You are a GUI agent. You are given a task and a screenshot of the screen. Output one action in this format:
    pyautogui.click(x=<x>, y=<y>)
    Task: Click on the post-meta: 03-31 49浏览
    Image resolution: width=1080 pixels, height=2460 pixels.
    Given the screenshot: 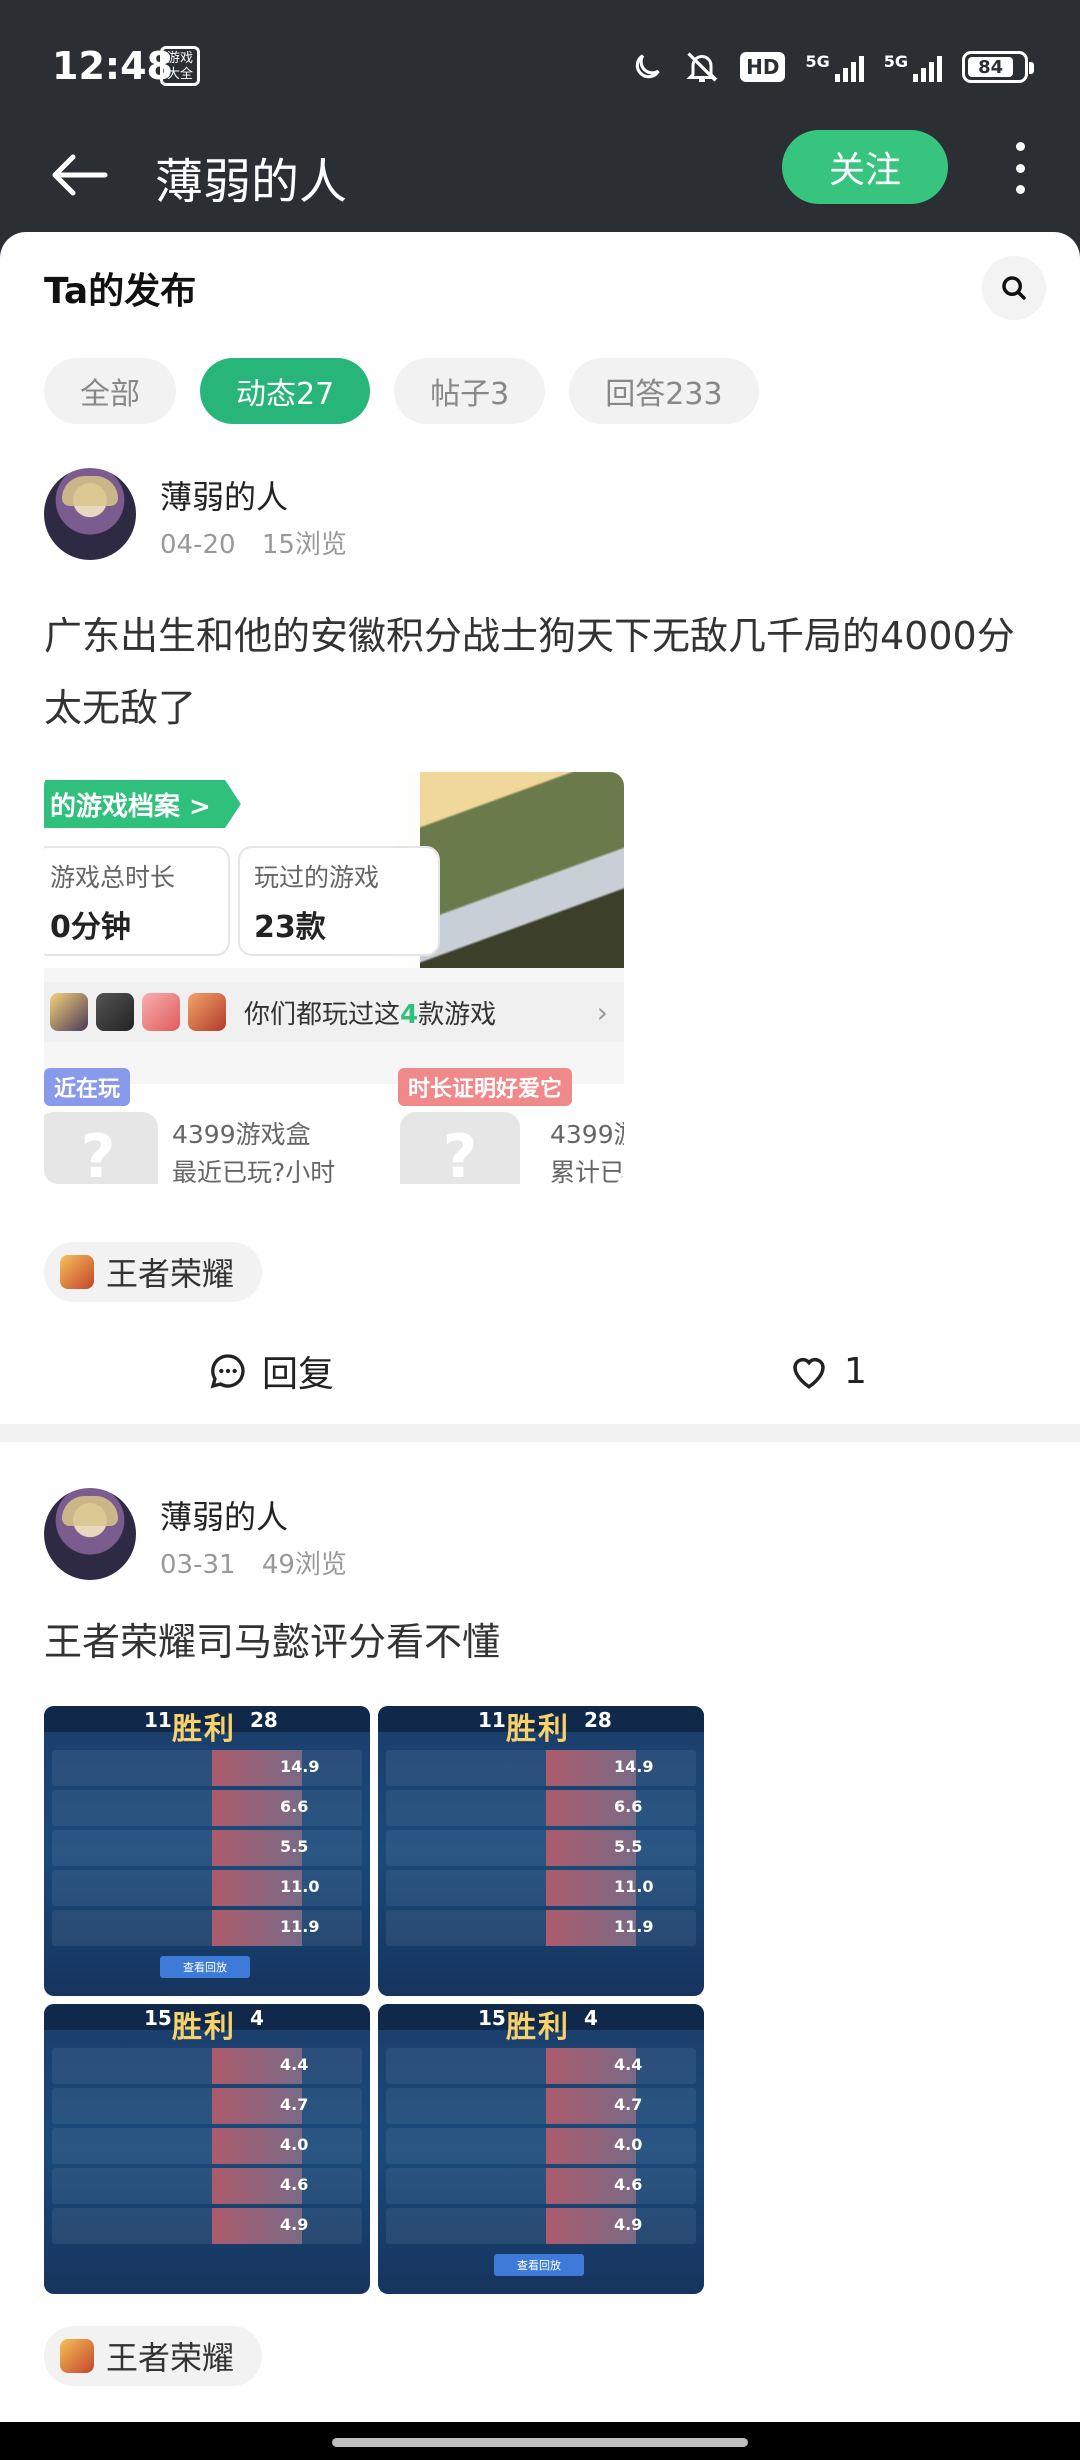 What is the action you would take?
    pyautogui.click(x=253, y=1562)
    